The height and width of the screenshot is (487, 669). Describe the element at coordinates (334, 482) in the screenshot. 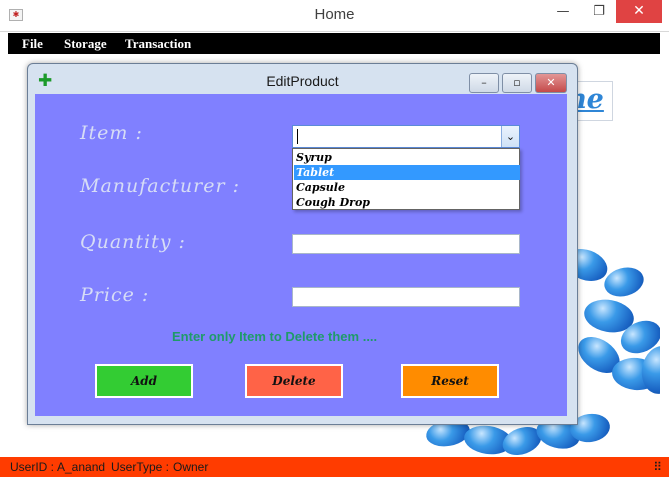

I see `window-bottom-border` at that location.